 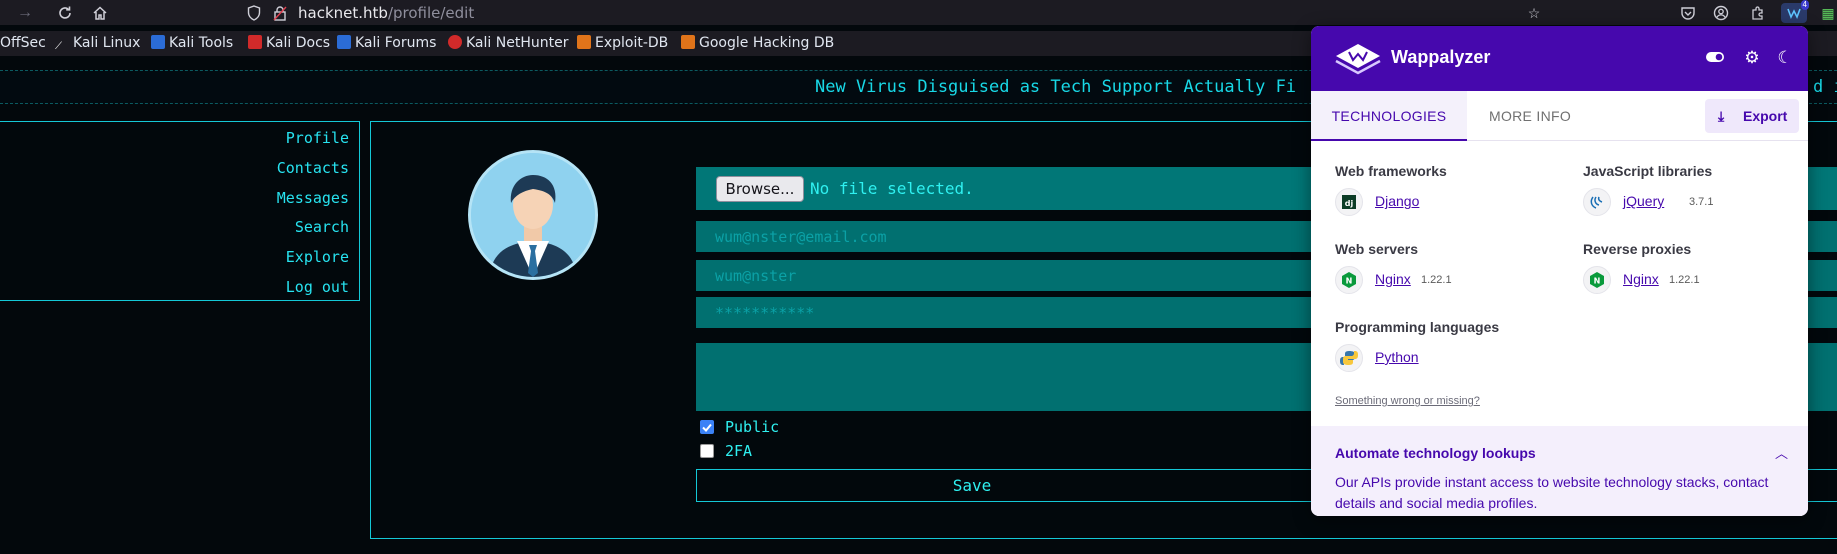 What do you see at coordinates (107, 43) in the screenshot?
I see `bookmark-label: Kali Linux` at bounding box center [107, 43].